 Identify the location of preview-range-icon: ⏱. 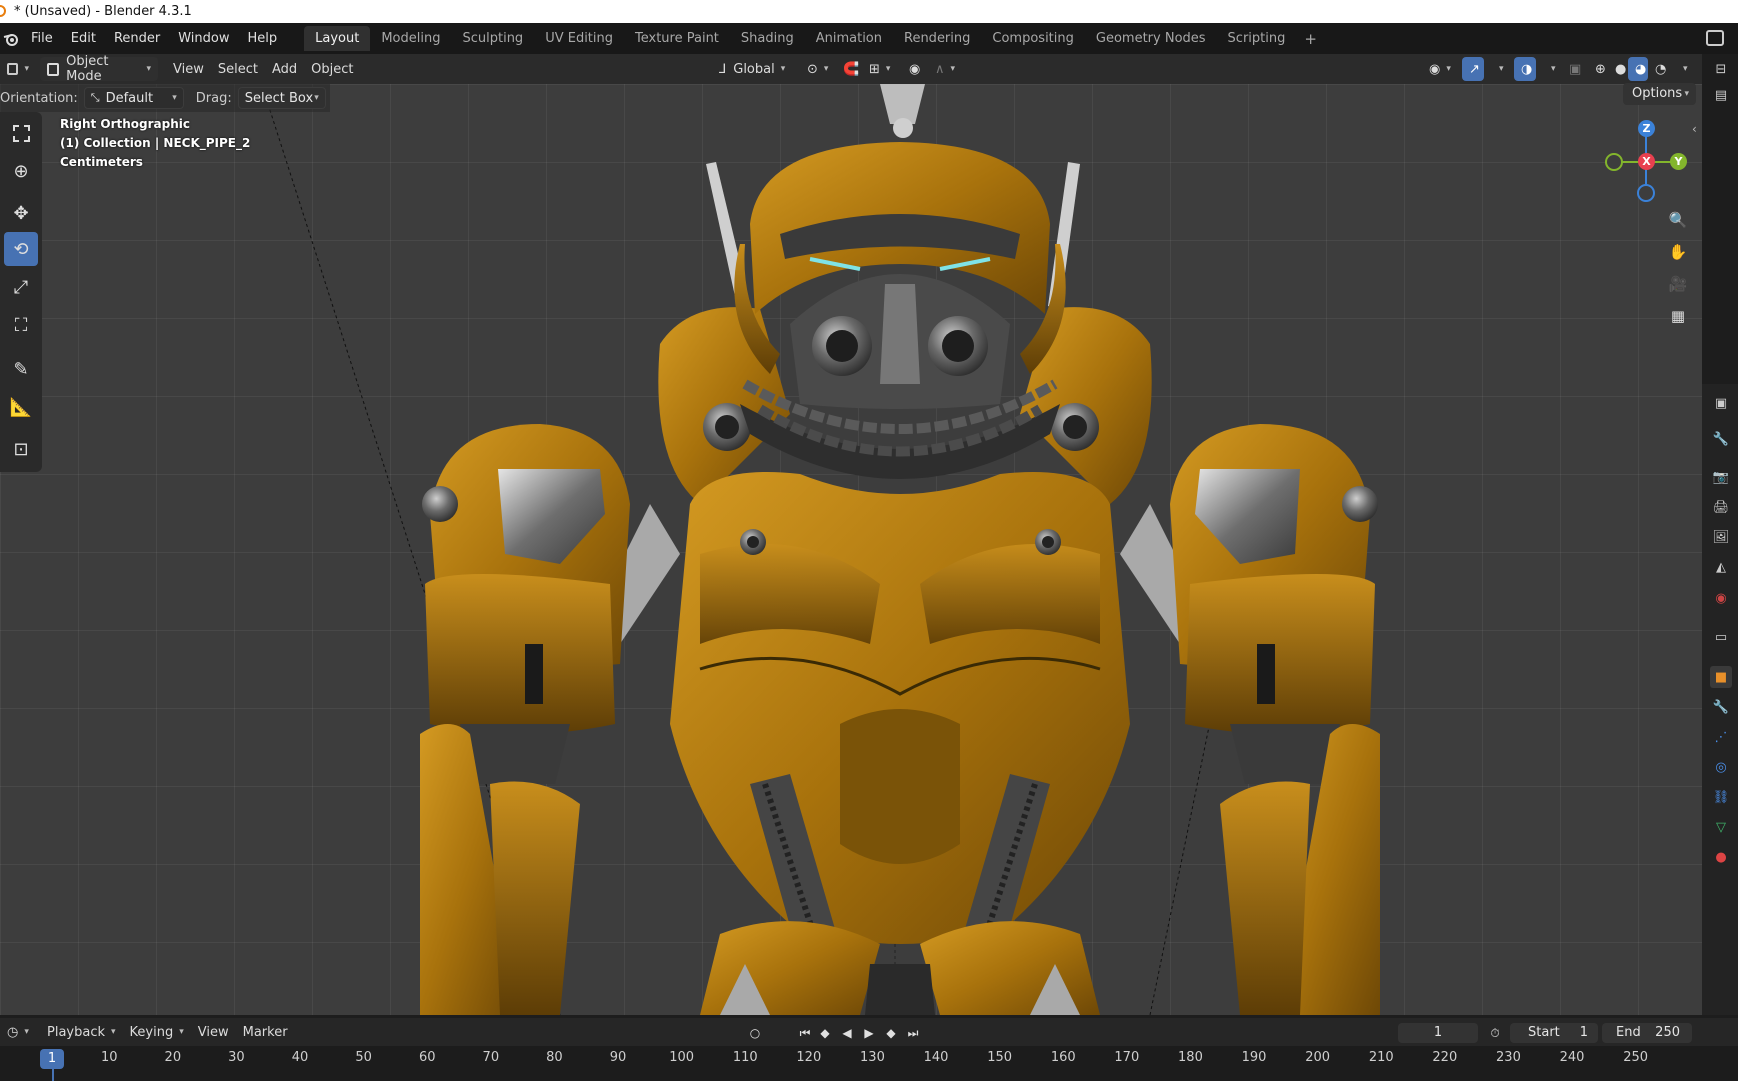
(1495, 1033).